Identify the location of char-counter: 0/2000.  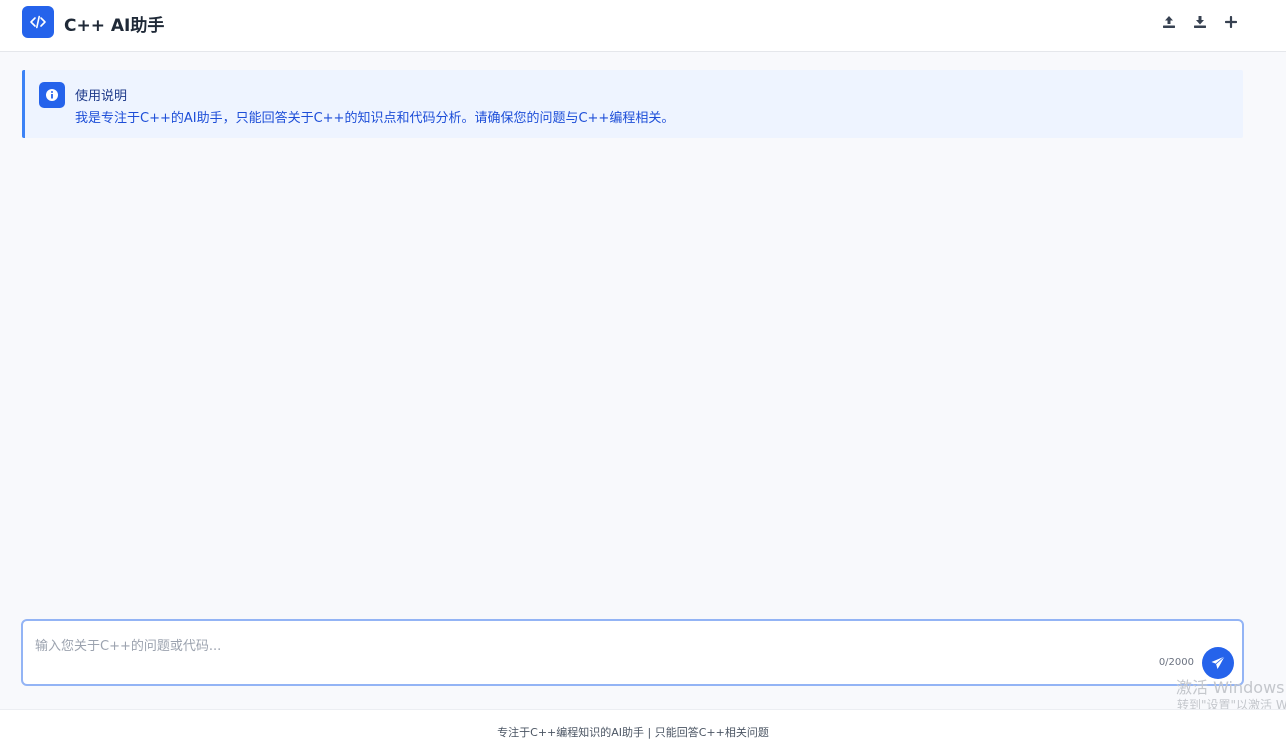
(1176, 662).